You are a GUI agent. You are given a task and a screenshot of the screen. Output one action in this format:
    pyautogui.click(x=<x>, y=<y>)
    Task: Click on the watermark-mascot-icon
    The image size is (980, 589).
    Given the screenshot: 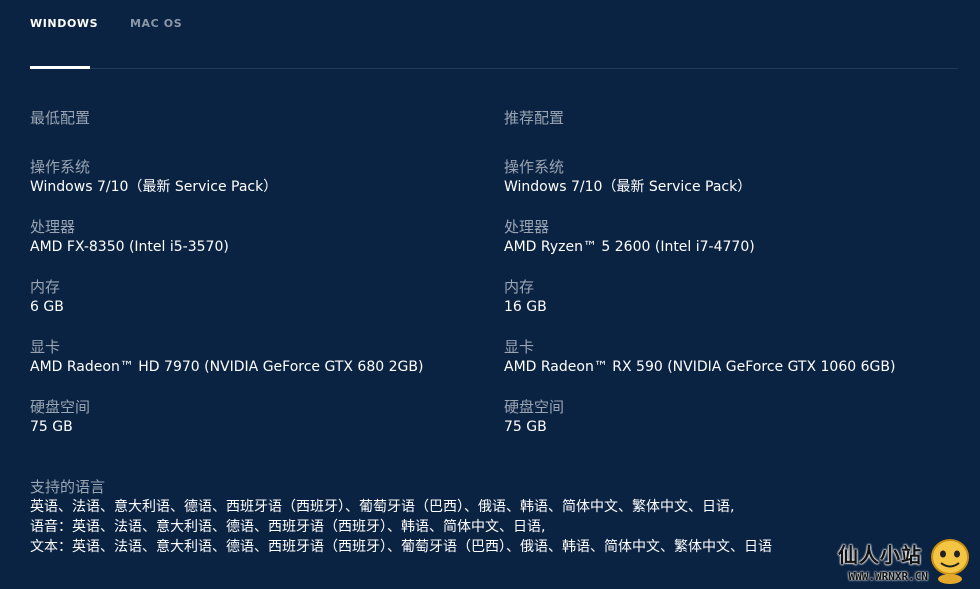 What is the action you would take?
    pyautogui.click(x=950, y=561)
    